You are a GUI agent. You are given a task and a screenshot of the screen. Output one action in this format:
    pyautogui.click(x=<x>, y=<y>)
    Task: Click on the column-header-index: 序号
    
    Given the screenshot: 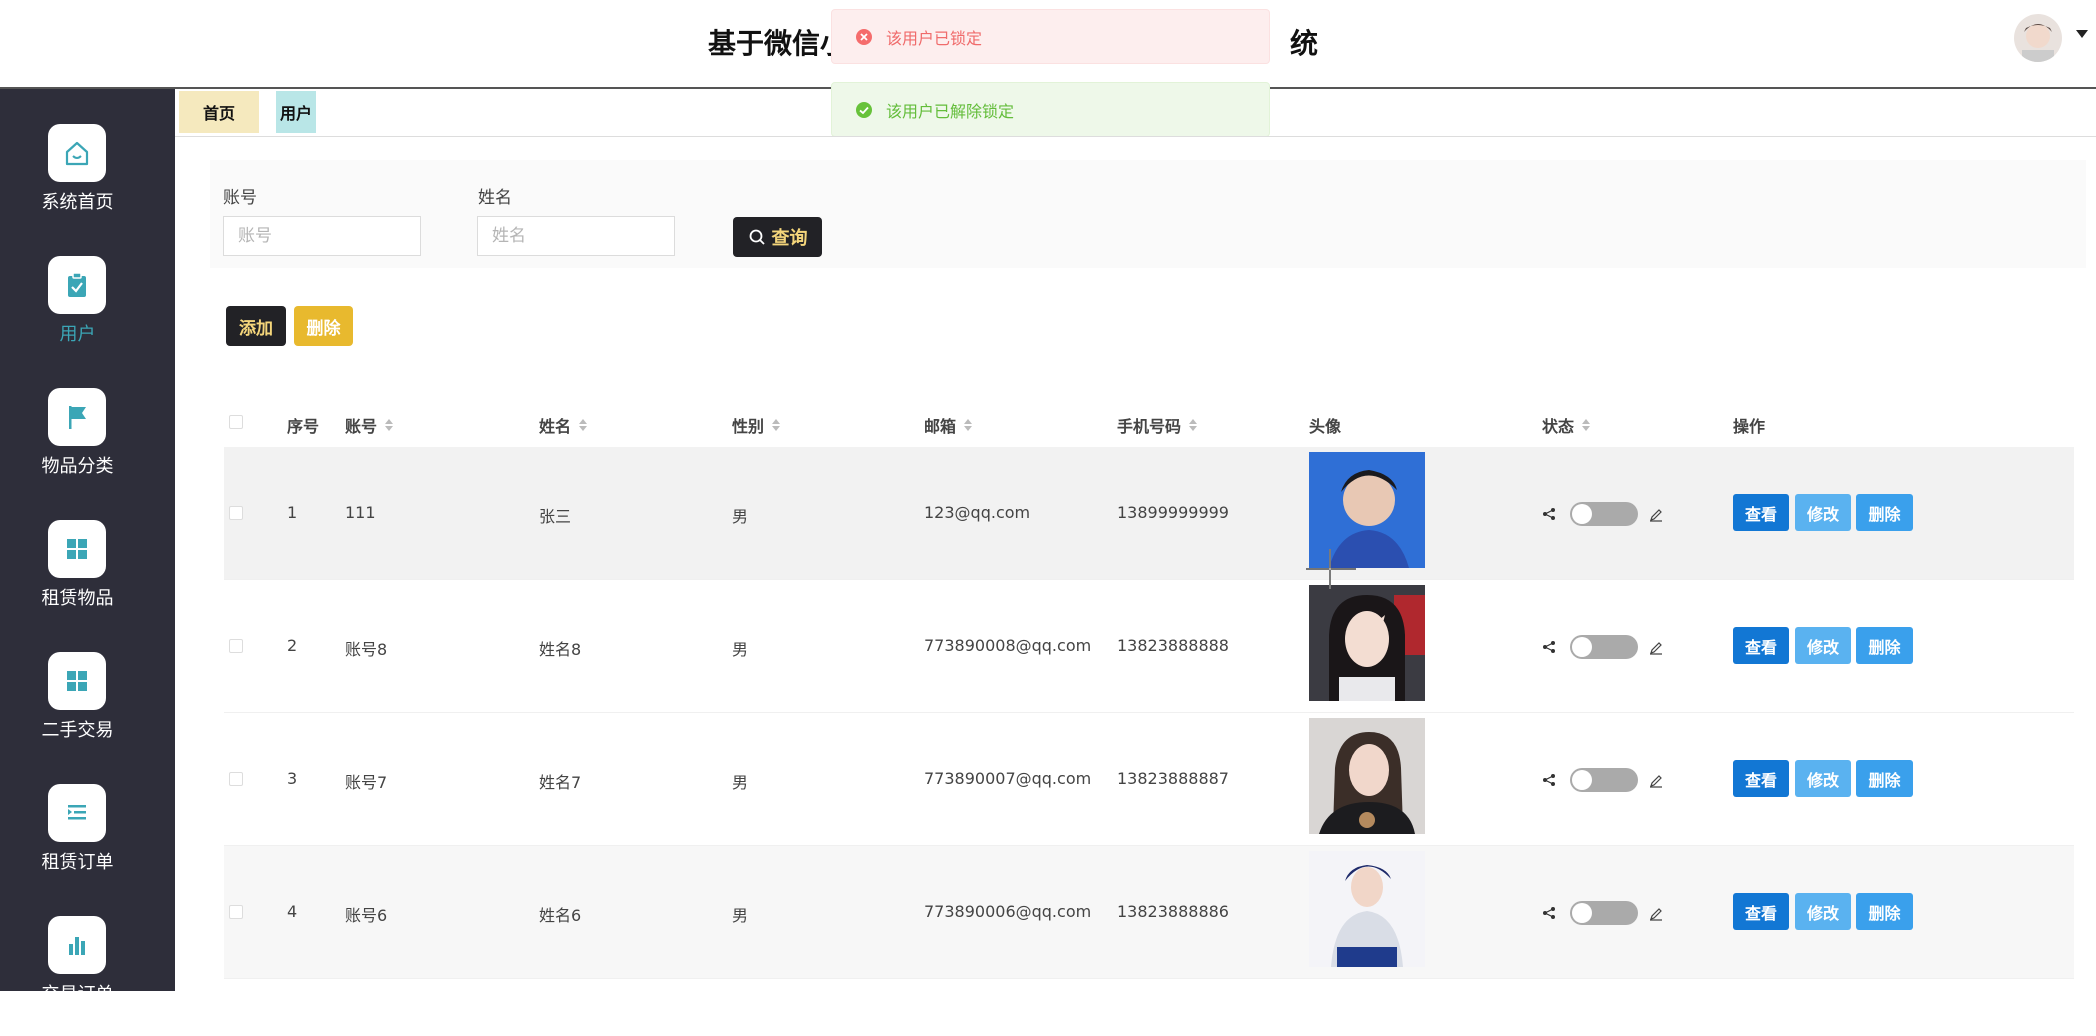 What is the action you would take?
    pyautogui.click(x=303, y=426)
    